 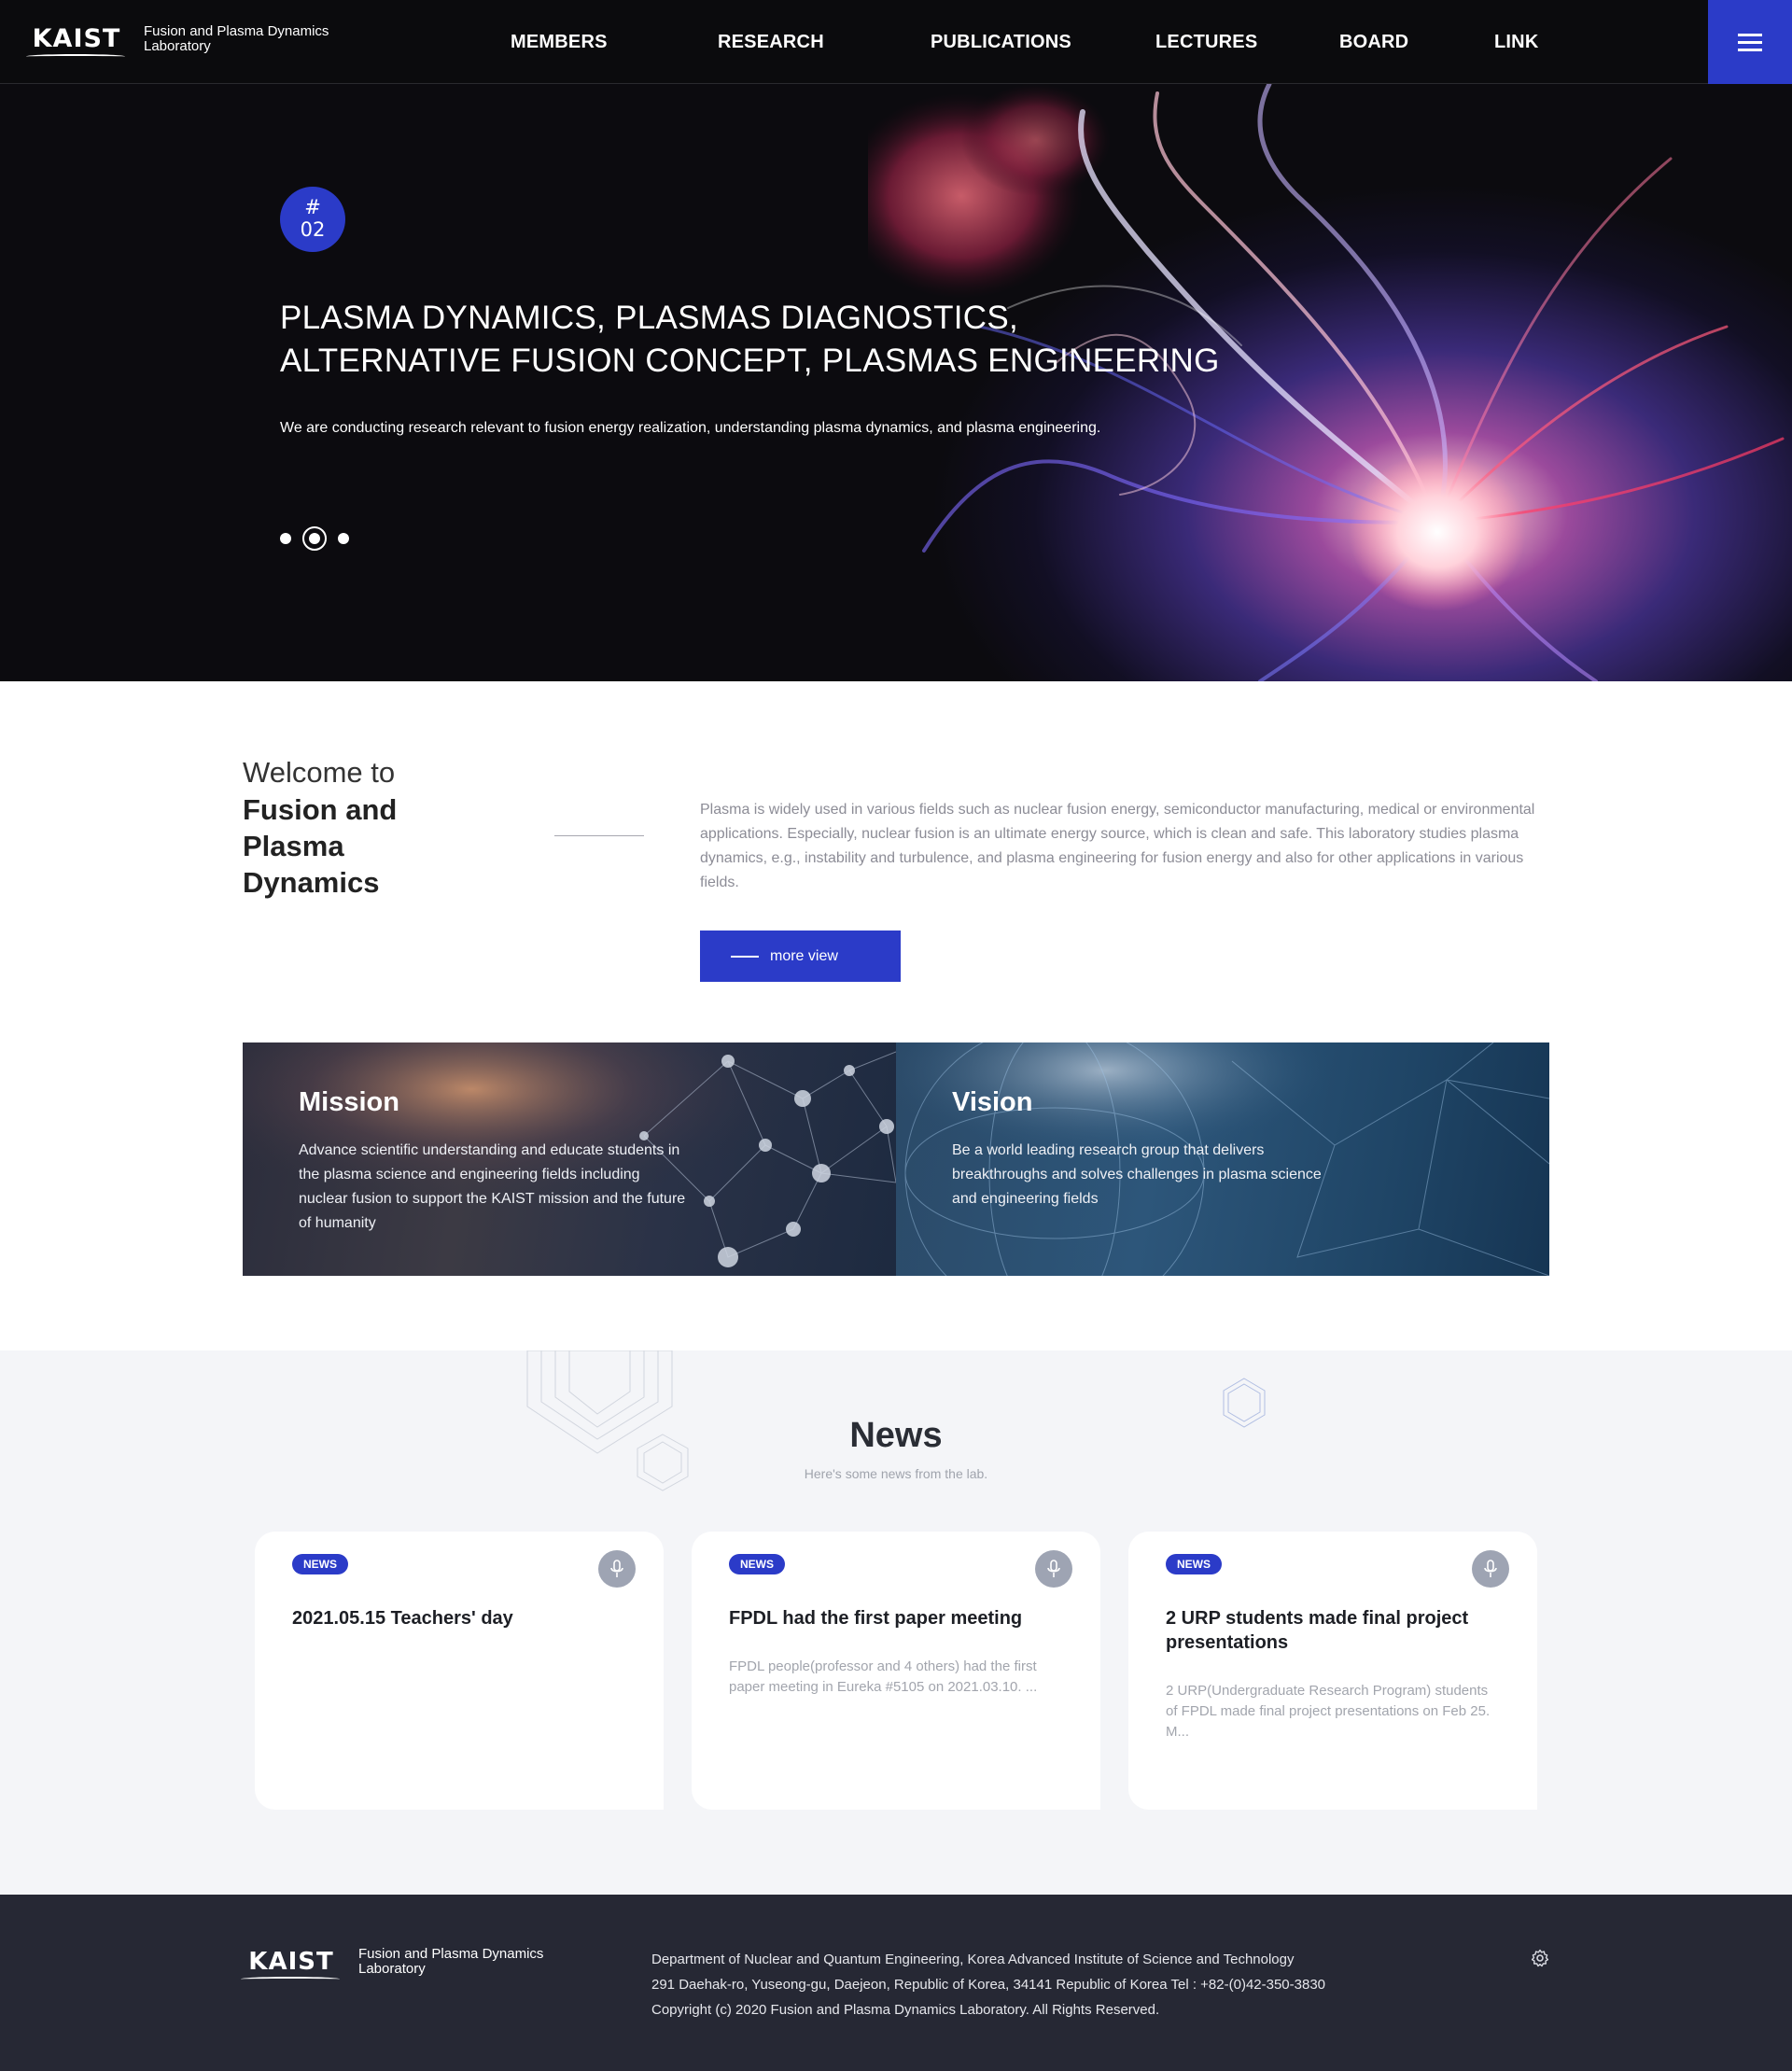 I want to click on lab-name: Fusion and Plasma Dynamics Laboratory, so click(x=242, y=39).